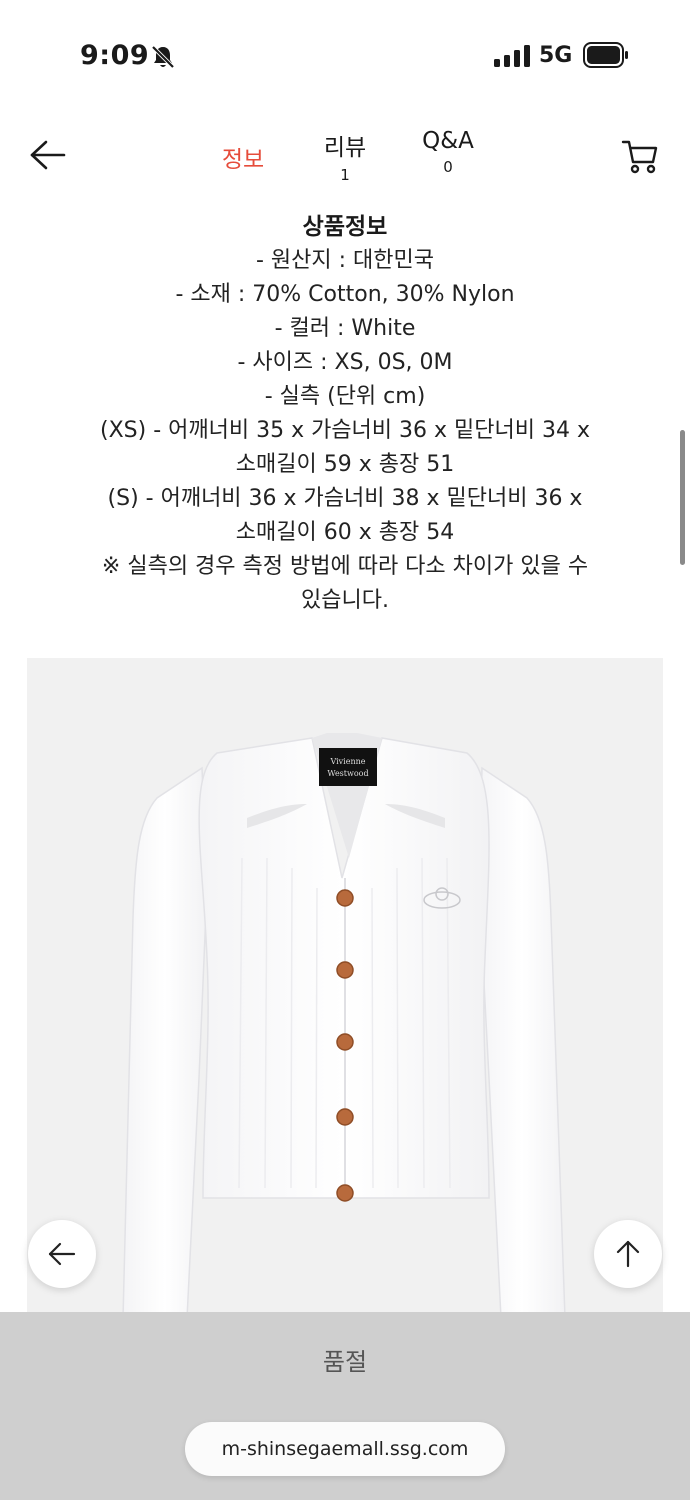  I want to click on scrollbar, so click(682, 497).